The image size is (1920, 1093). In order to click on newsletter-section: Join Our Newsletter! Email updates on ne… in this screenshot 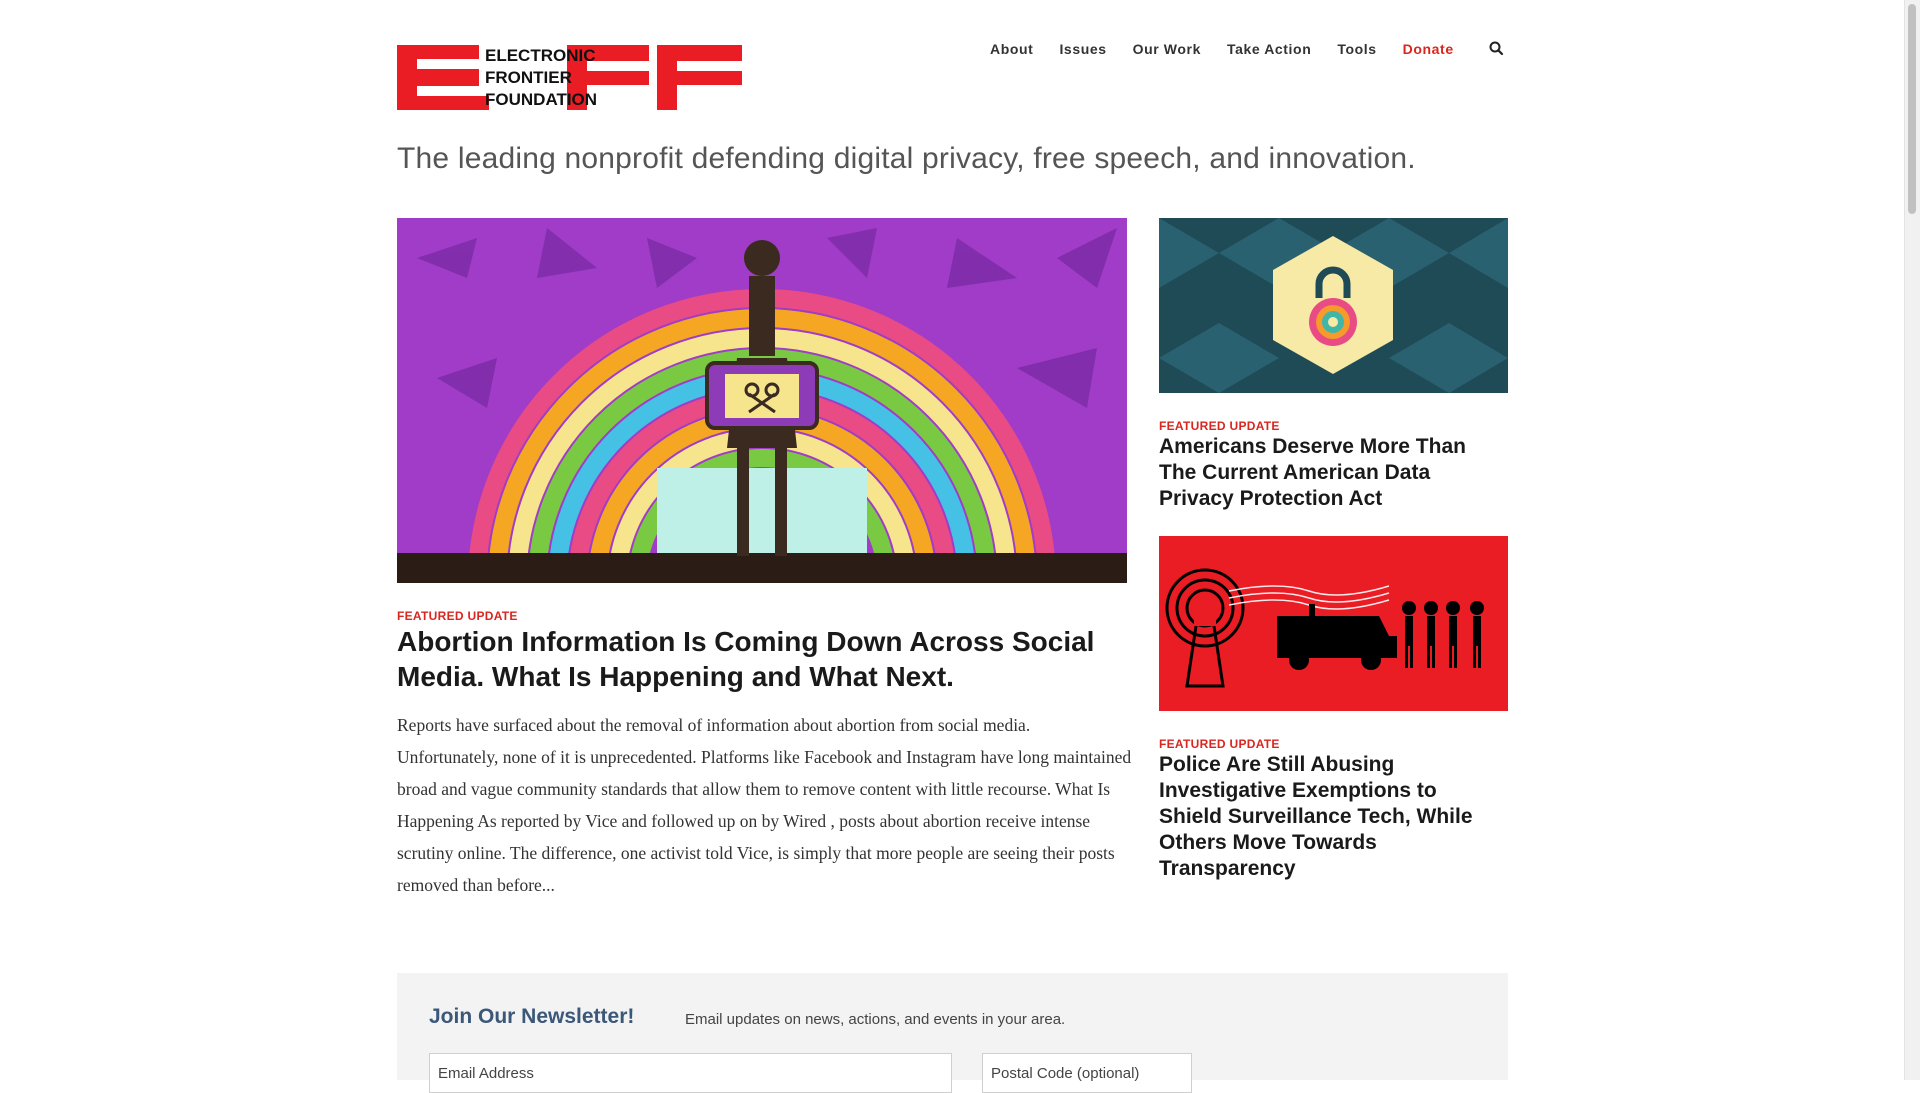, I will do `click(952, 1033)`.